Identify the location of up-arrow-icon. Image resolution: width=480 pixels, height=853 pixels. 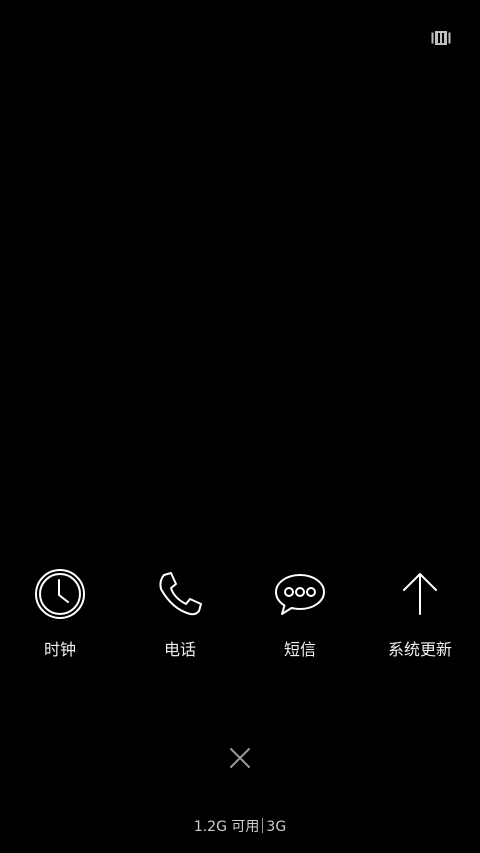
(420, 594).